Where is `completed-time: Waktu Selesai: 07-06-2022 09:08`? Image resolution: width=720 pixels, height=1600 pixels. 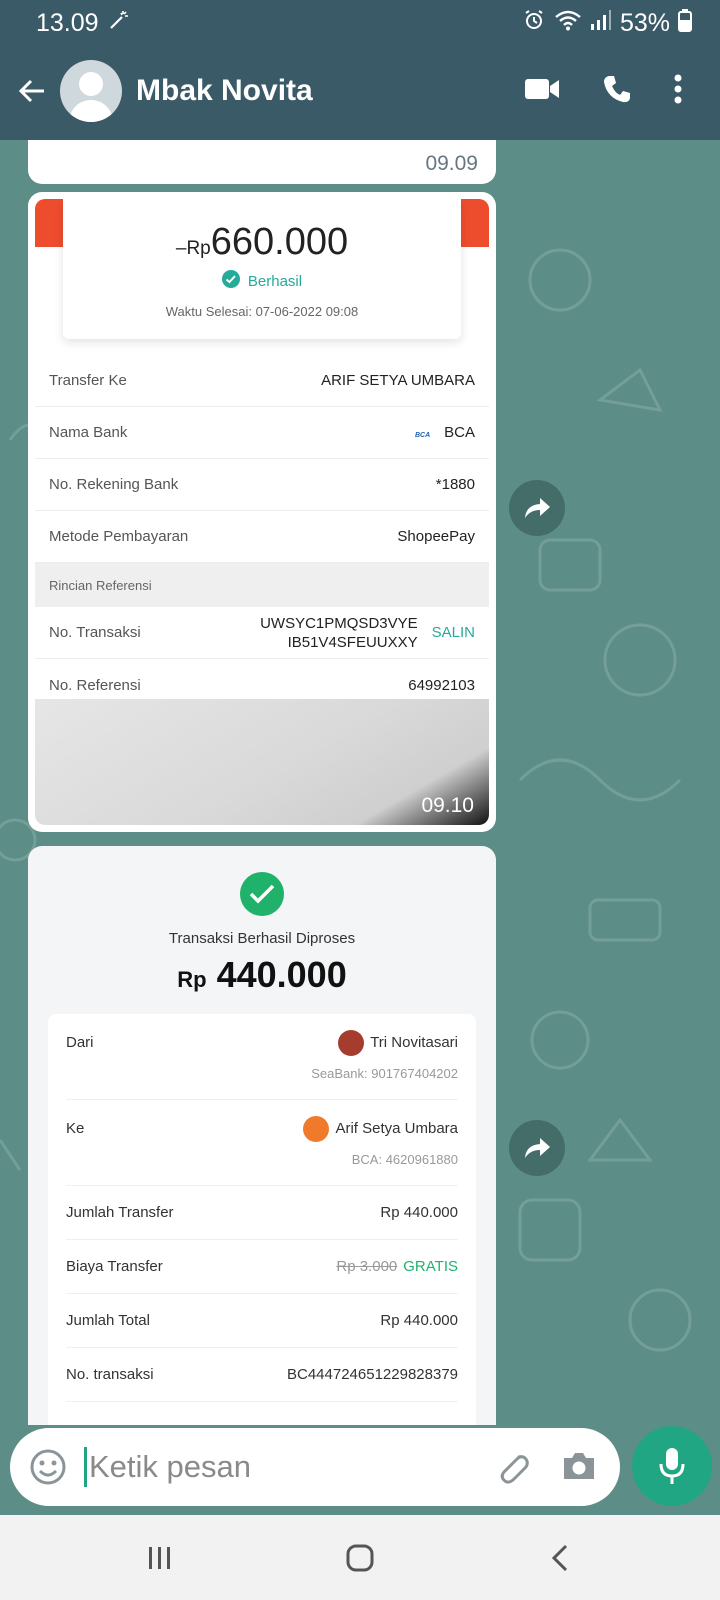 completed-time: Waktu Selesai: 07-06-2022 09:08 is located at coordinates (262, 311).